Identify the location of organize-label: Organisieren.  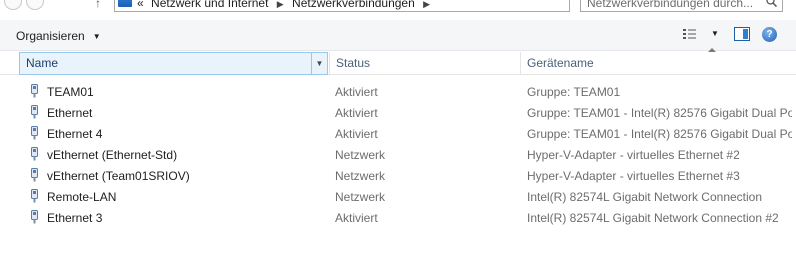
(50, 36).